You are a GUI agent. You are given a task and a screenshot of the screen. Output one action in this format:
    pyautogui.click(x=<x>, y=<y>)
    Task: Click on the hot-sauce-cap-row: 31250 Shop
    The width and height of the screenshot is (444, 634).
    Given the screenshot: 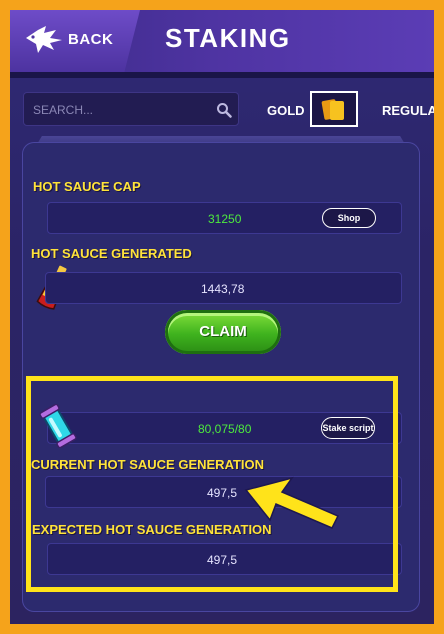 What is the action you would take?
    pyautogui.click(x=224, y=218)
    